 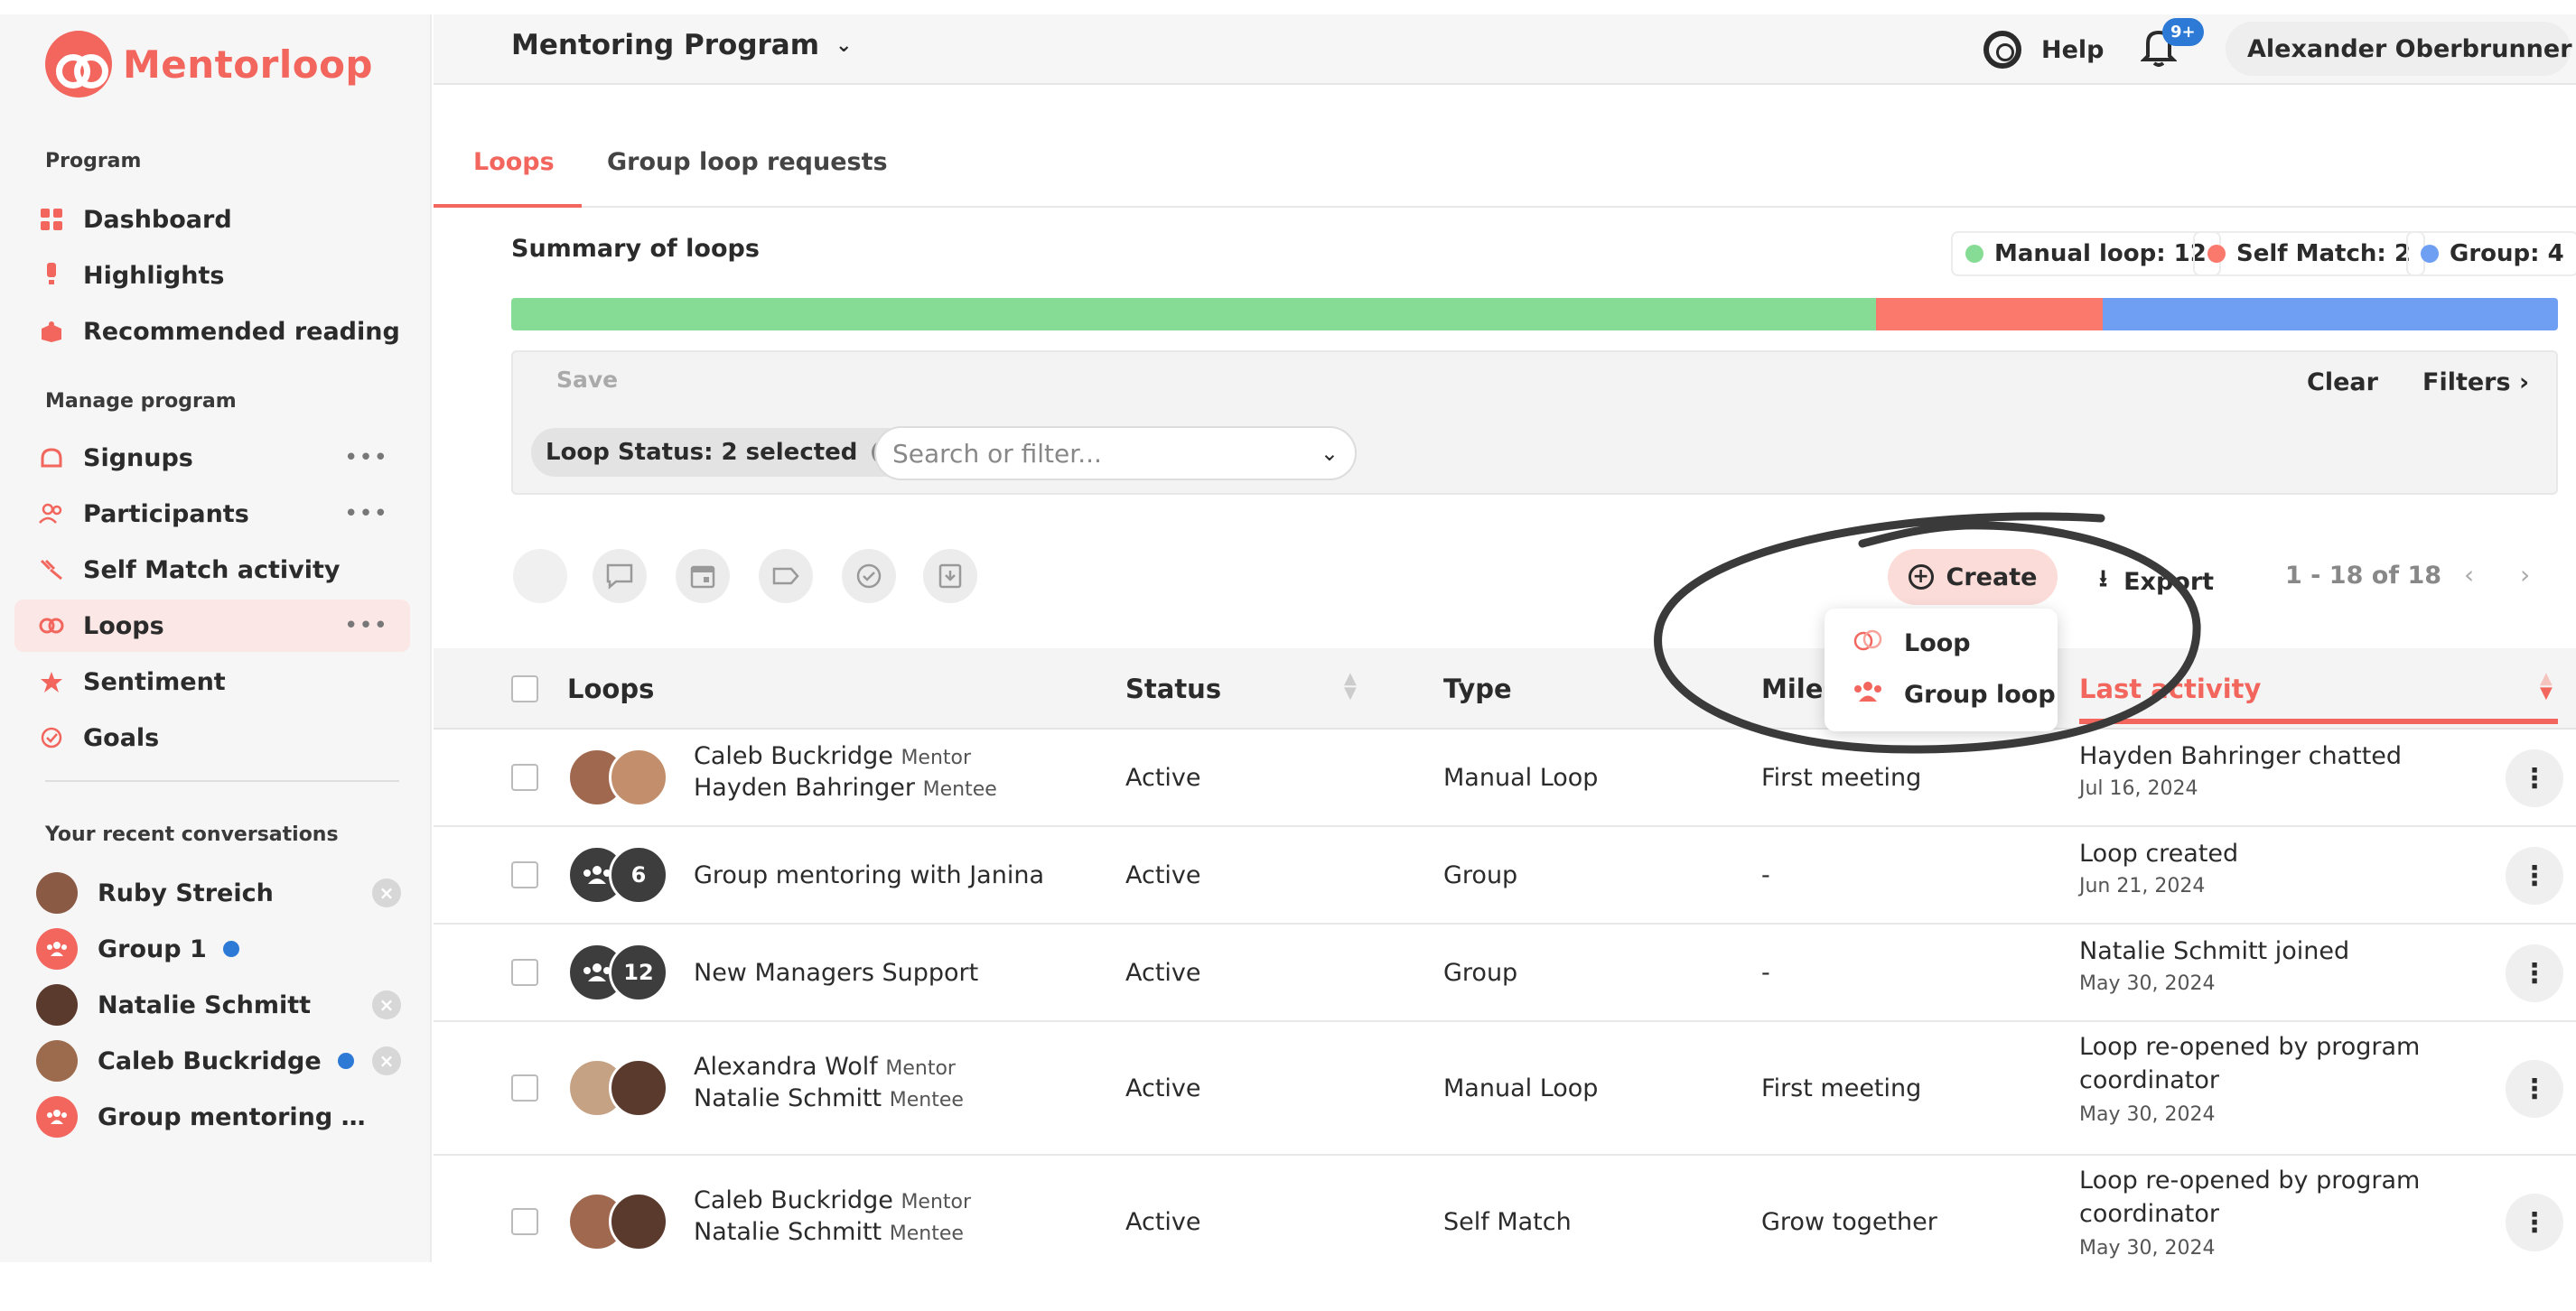 What do you see at coordinates (2170, 689) in the screenshot?
I see `column-header-last-activity: Last activity` at bounding box center [2170, 689].